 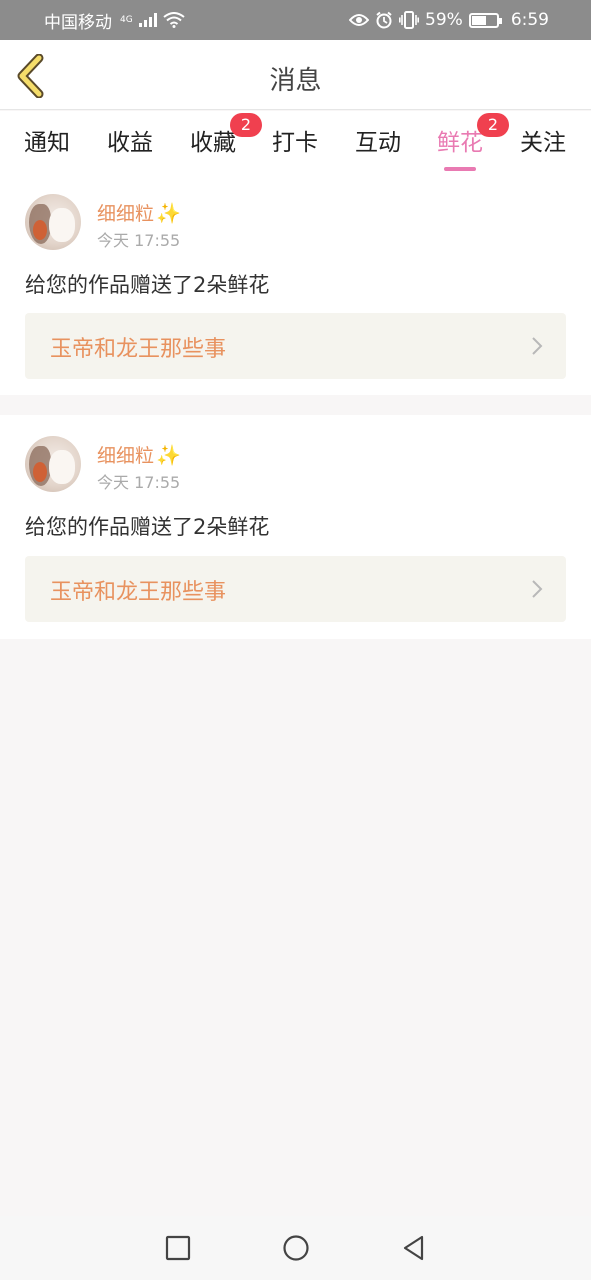 What do you see at coordinates (359, 20) in the screenshot?
I see `eye-icon` at bounding box center [359, 20].